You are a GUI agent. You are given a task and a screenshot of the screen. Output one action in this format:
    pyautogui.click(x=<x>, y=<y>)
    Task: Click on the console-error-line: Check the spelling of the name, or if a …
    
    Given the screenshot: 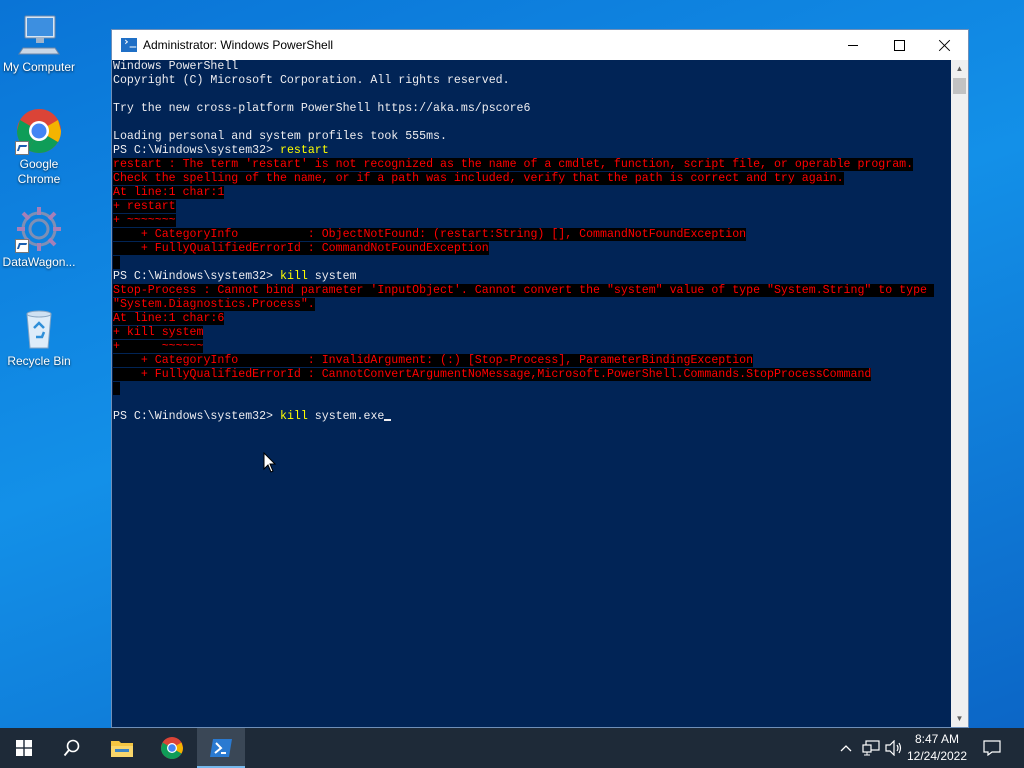 What is the action you would take?
    pyautogui.click(x=532, y=179)
    